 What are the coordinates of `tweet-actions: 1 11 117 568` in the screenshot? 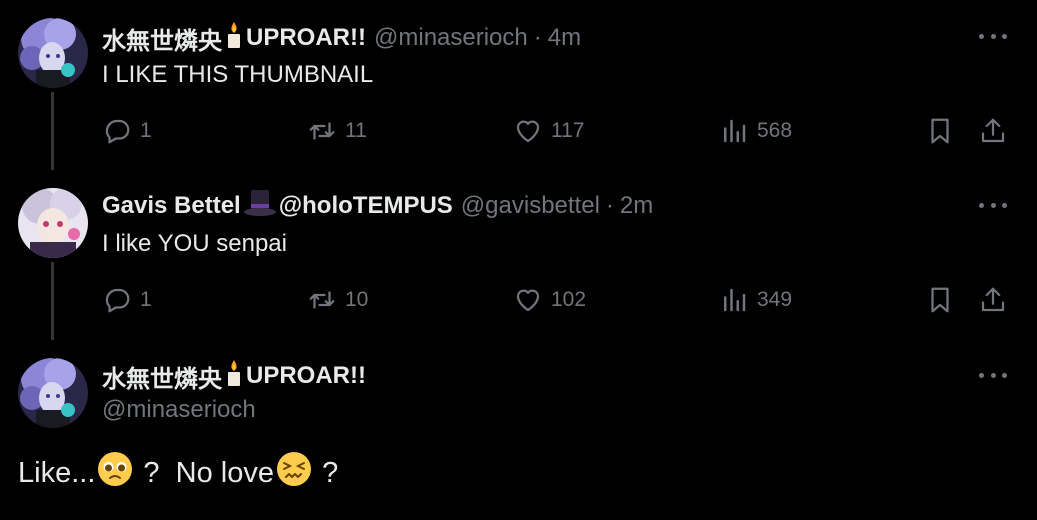 It's located at (557, 131).